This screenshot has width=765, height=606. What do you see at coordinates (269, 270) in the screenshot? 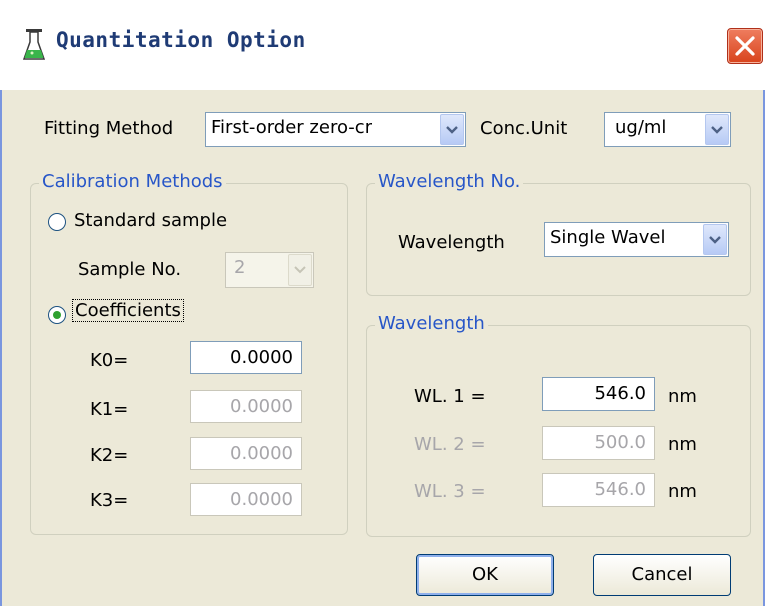
I see `sample-no-select: 2` at bounding box center [269, 270].